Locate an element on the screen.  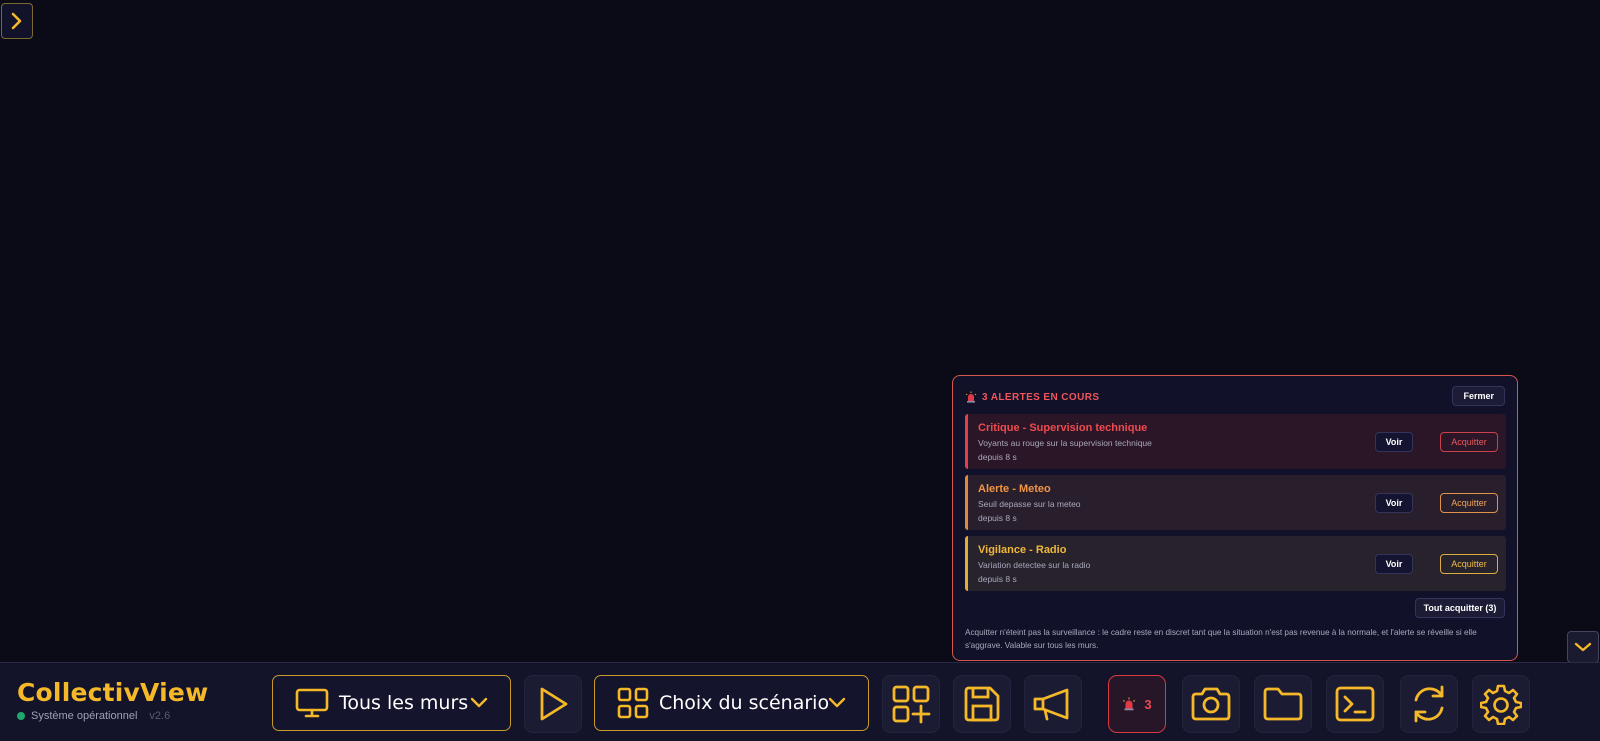
play-icon is located at coordinates (554, 704).